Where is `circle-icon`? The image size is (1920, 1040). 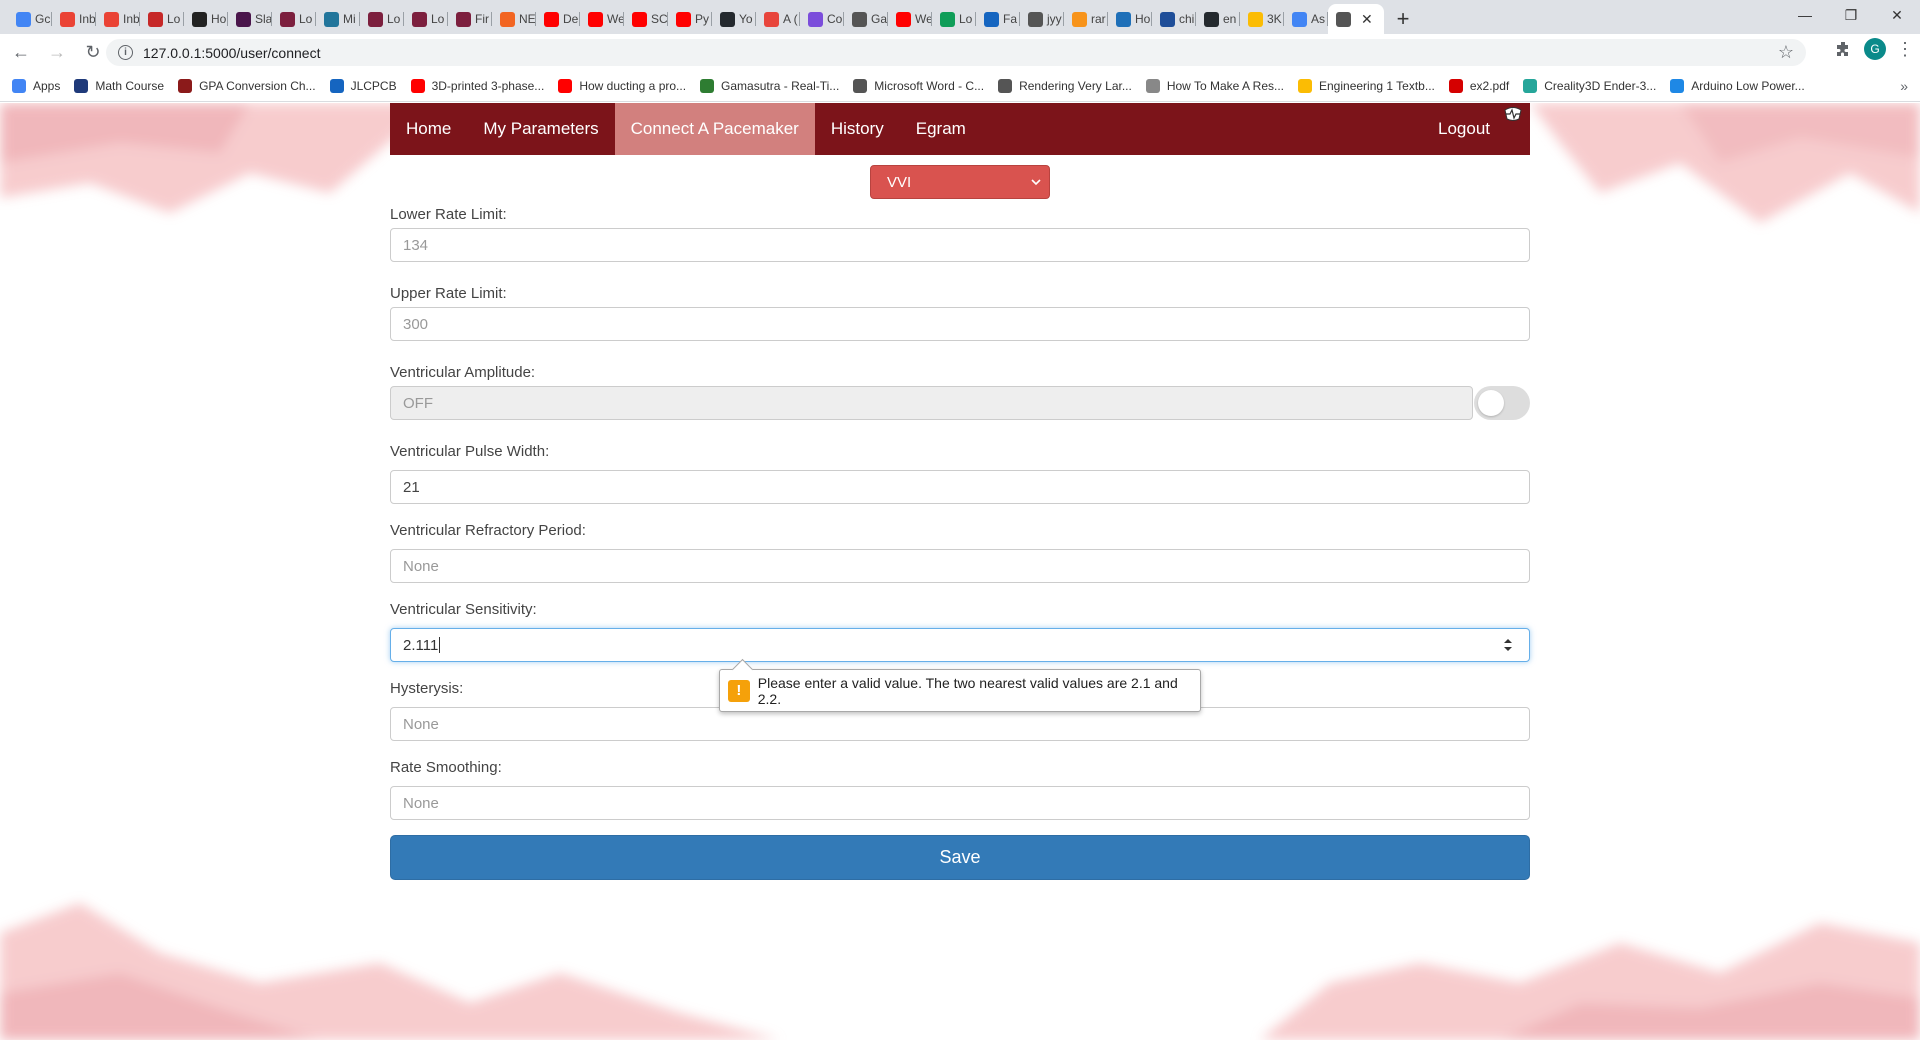
circle-icon is located at coordinates (1123, 19).